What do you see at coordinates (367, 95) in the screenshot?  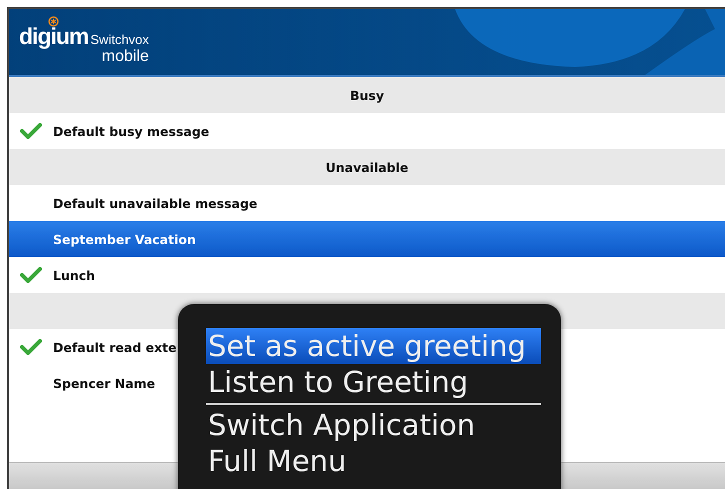 I see `section-title: Busy` at bounding box center [367, 95].